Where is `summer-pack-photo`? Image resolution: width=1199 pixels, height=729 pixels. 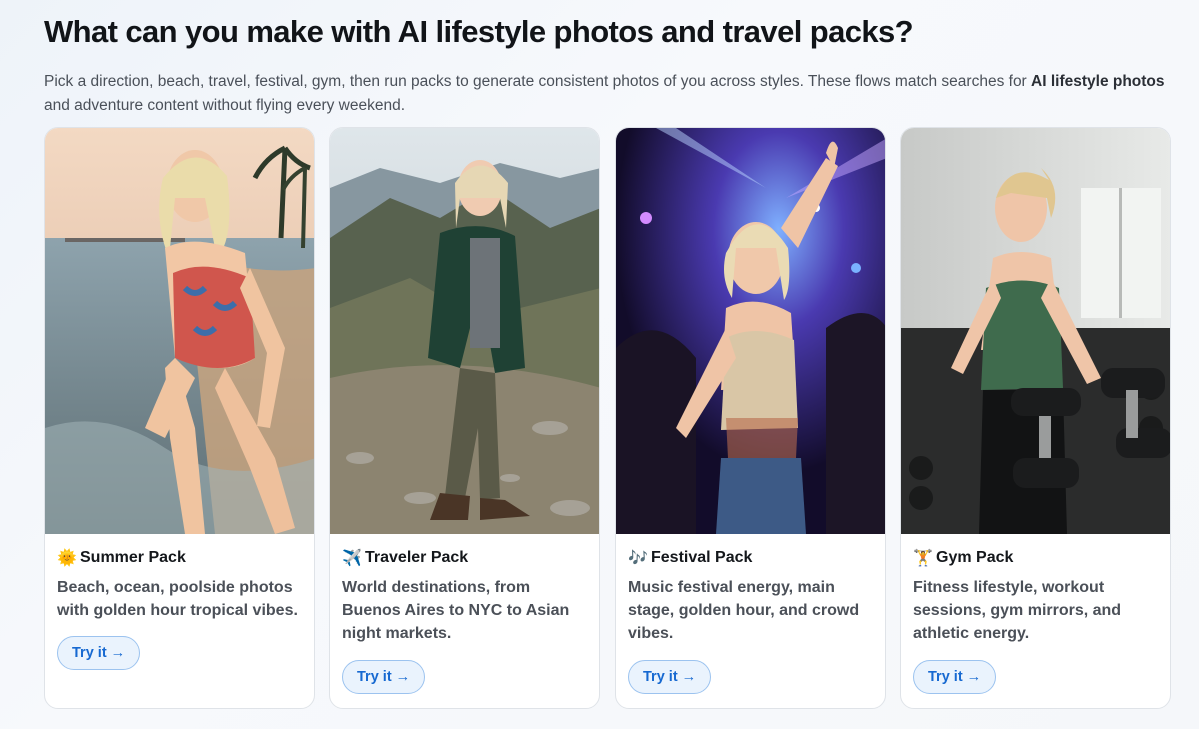
summer-pack-photo is located at coordinates (179, 331).